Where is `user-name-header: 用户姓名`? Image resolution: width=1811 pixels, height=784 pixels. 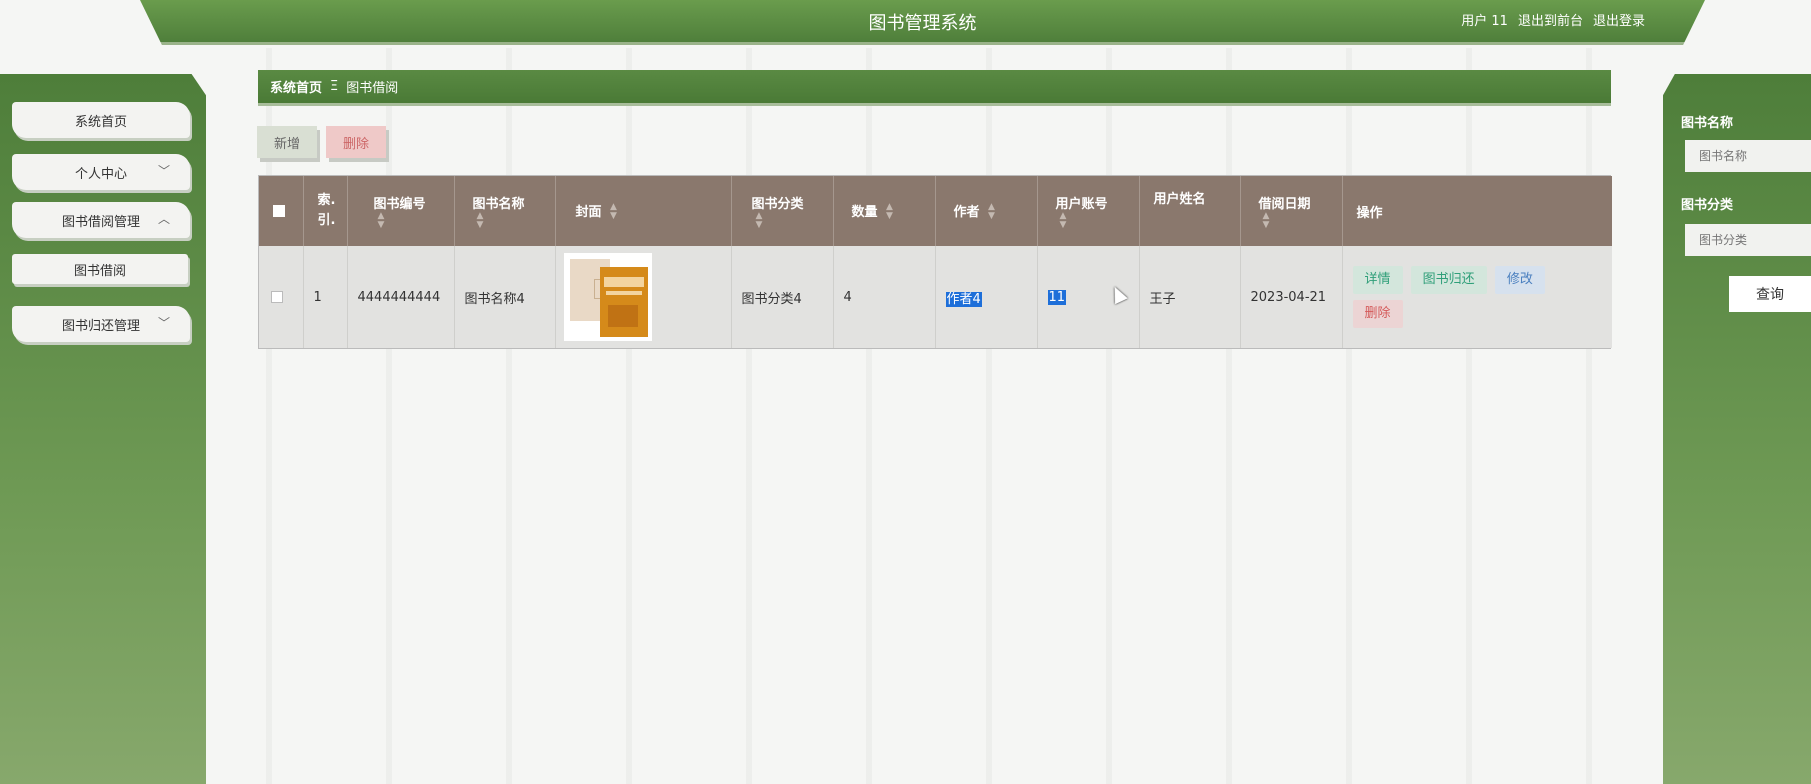
user-name-header: 用户姓名 is located at coordinates (1190, 211).